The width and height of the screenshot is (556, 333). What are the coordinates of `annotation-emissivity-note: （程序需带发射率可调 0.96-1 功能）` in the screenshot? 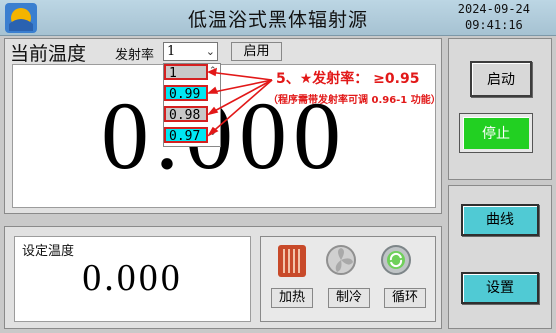 It's located at (354, 100).